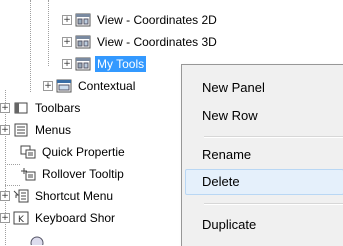 The width and height of the screenshot is (343, 246). I want to click on tree-item-my-tools: + My Tools, so click(104, 64).